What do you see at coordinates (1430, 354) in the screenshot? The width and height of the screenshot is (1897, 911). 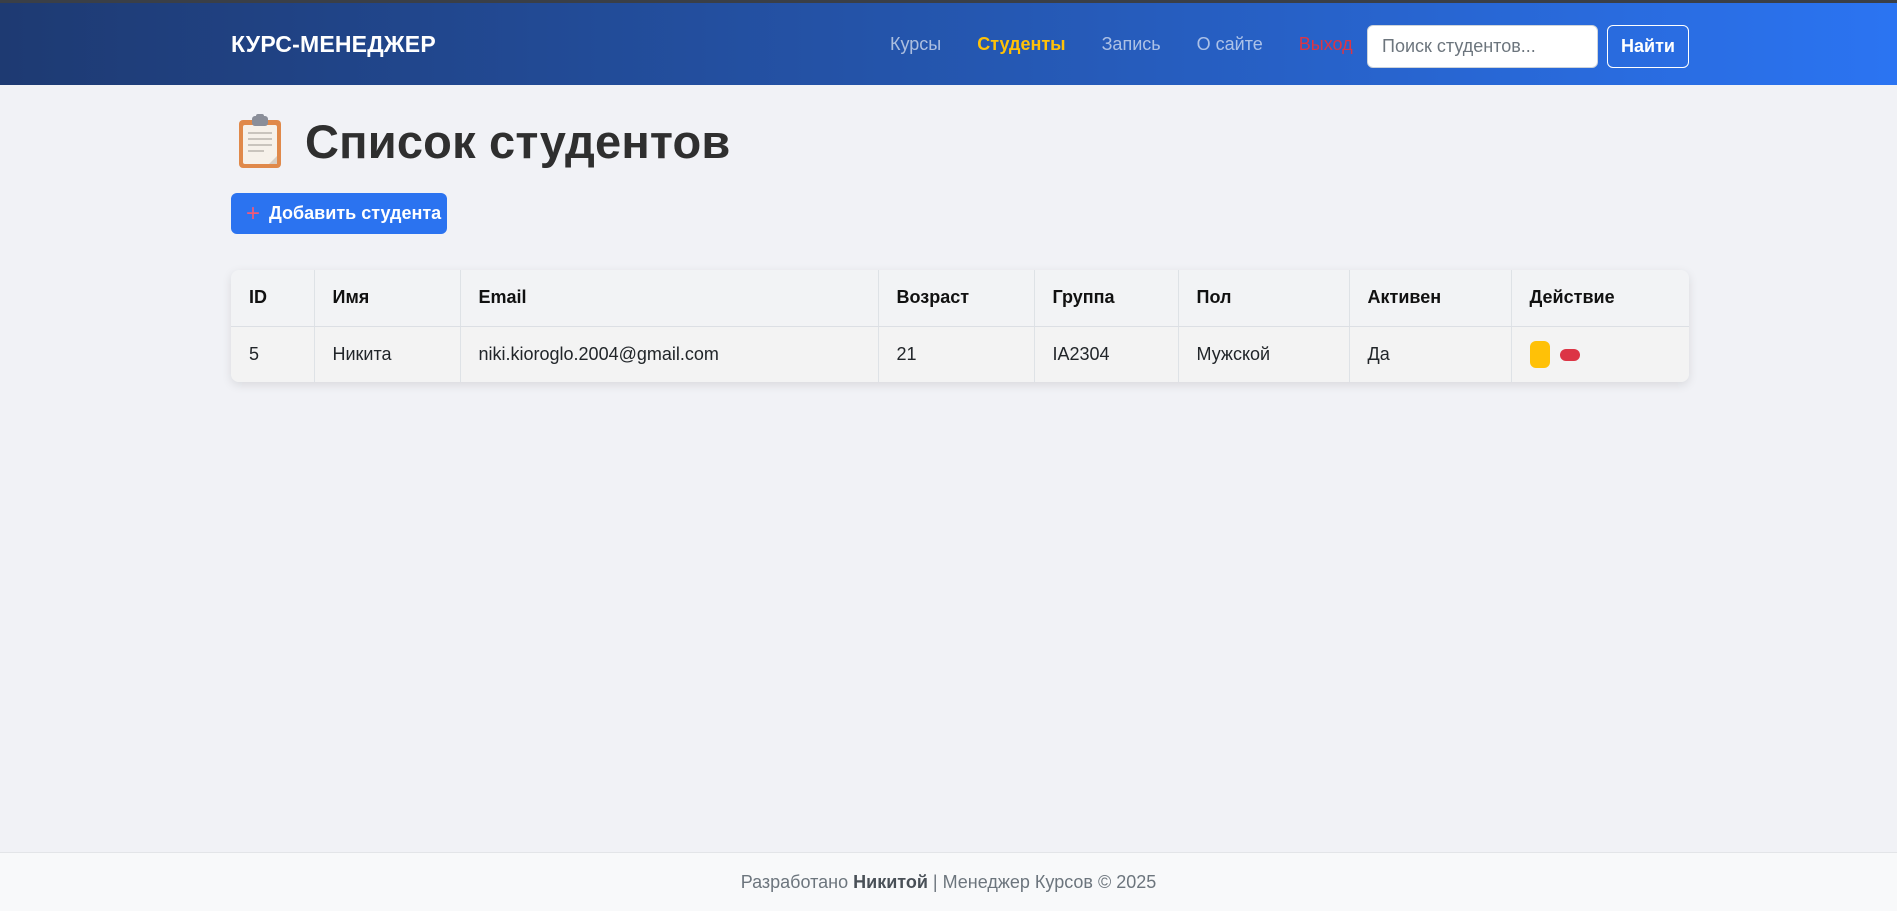 I see `cell-active: Да` at bounding box center [1430, 354].